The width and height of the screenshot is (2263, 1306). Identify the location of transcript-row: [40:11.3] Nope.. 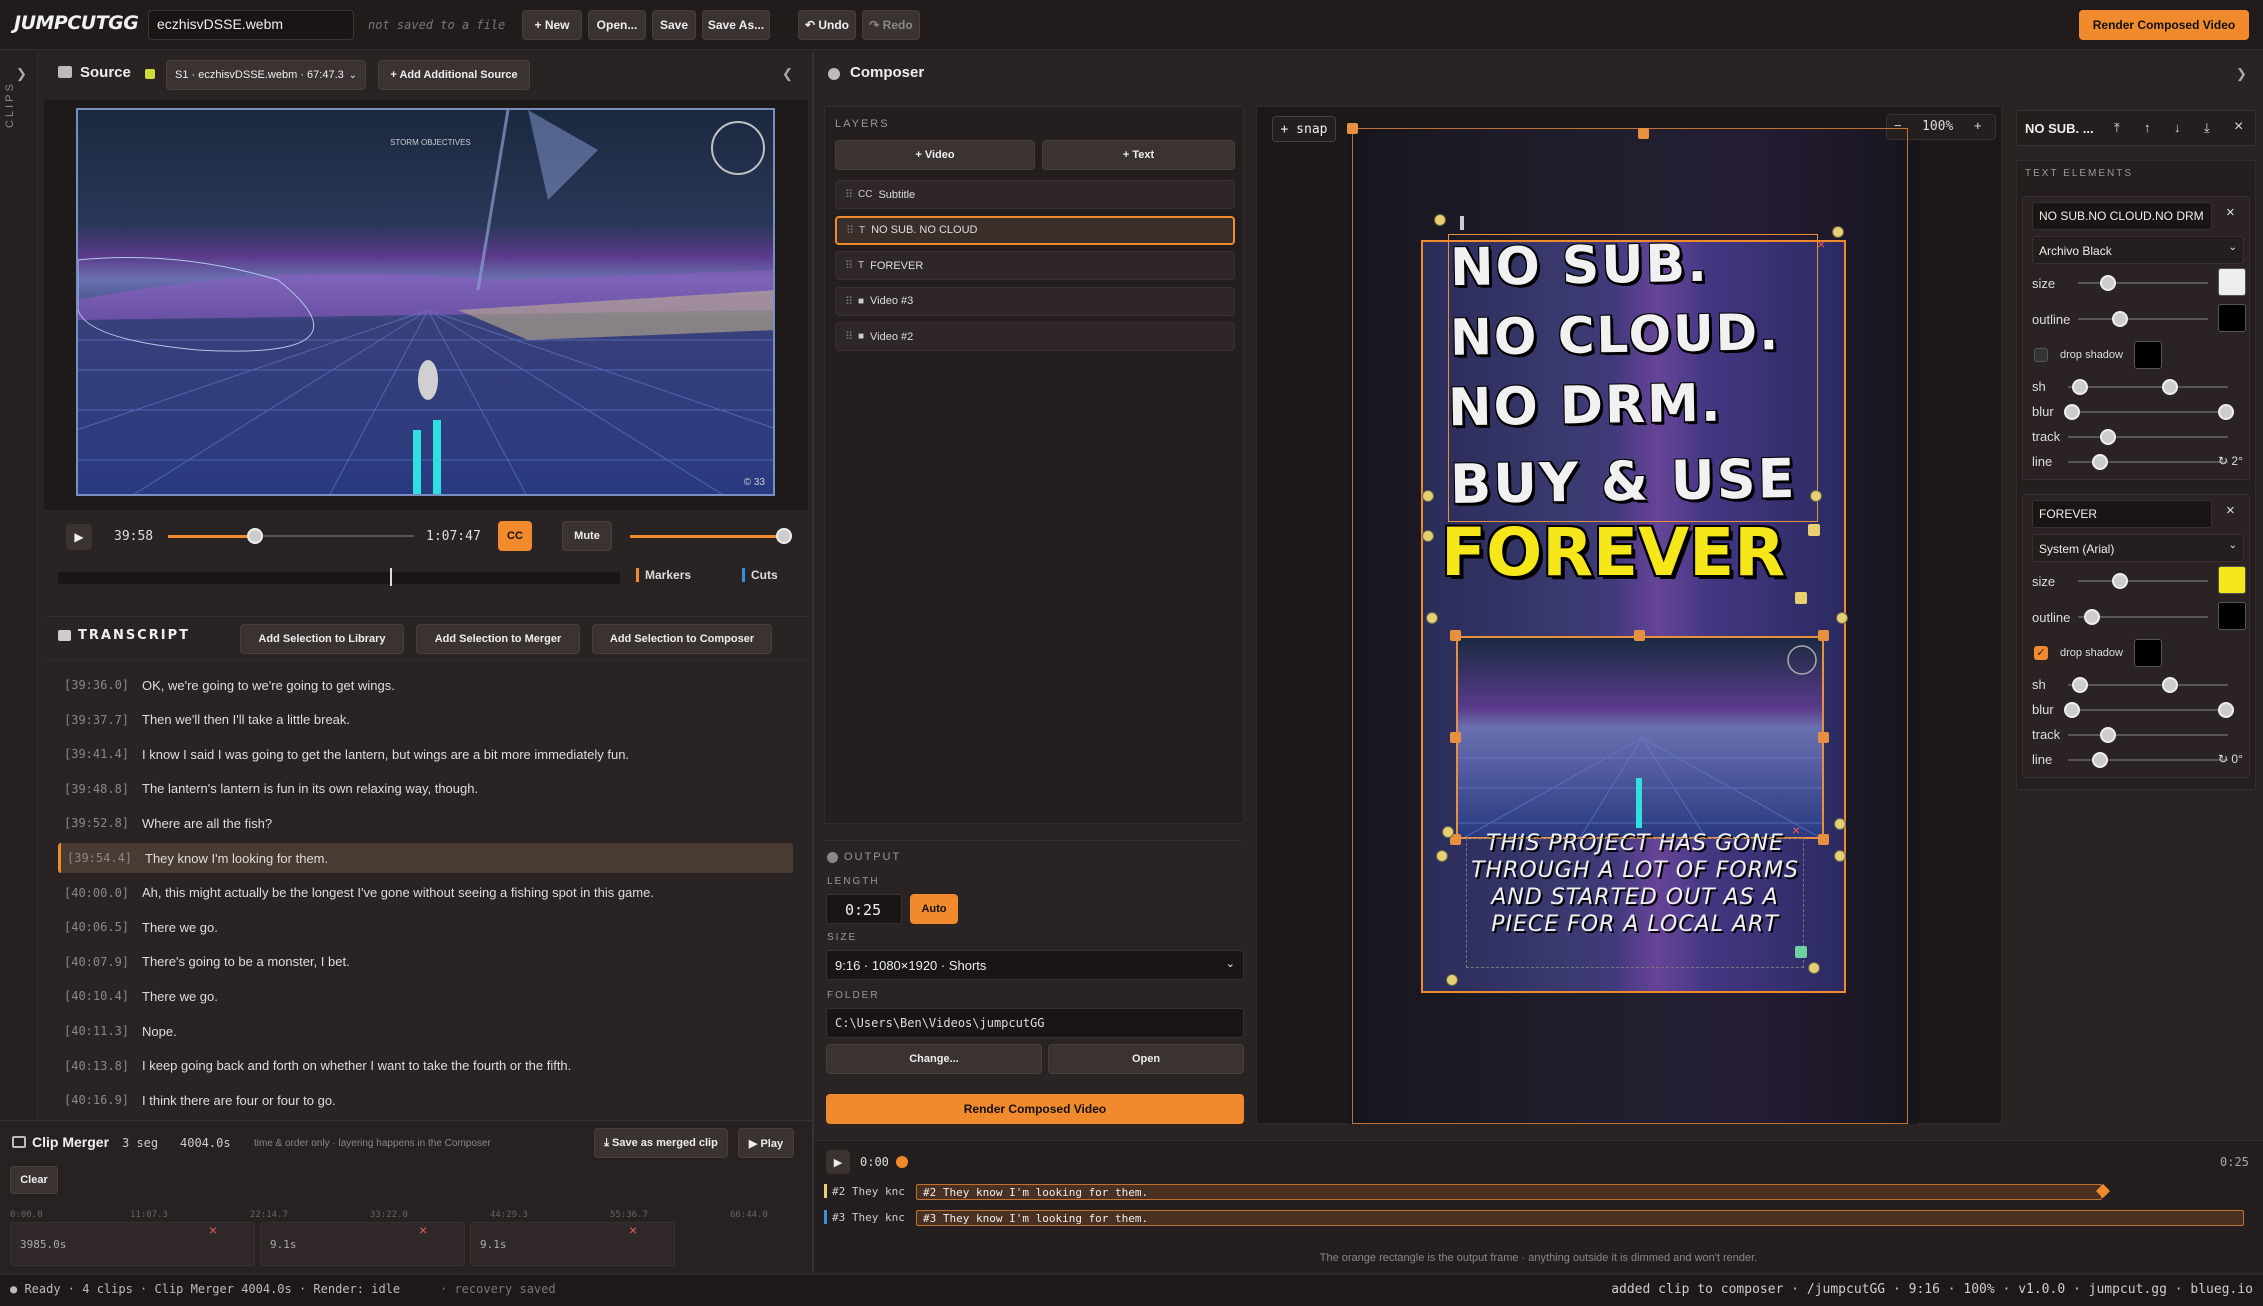
(425, 1031).